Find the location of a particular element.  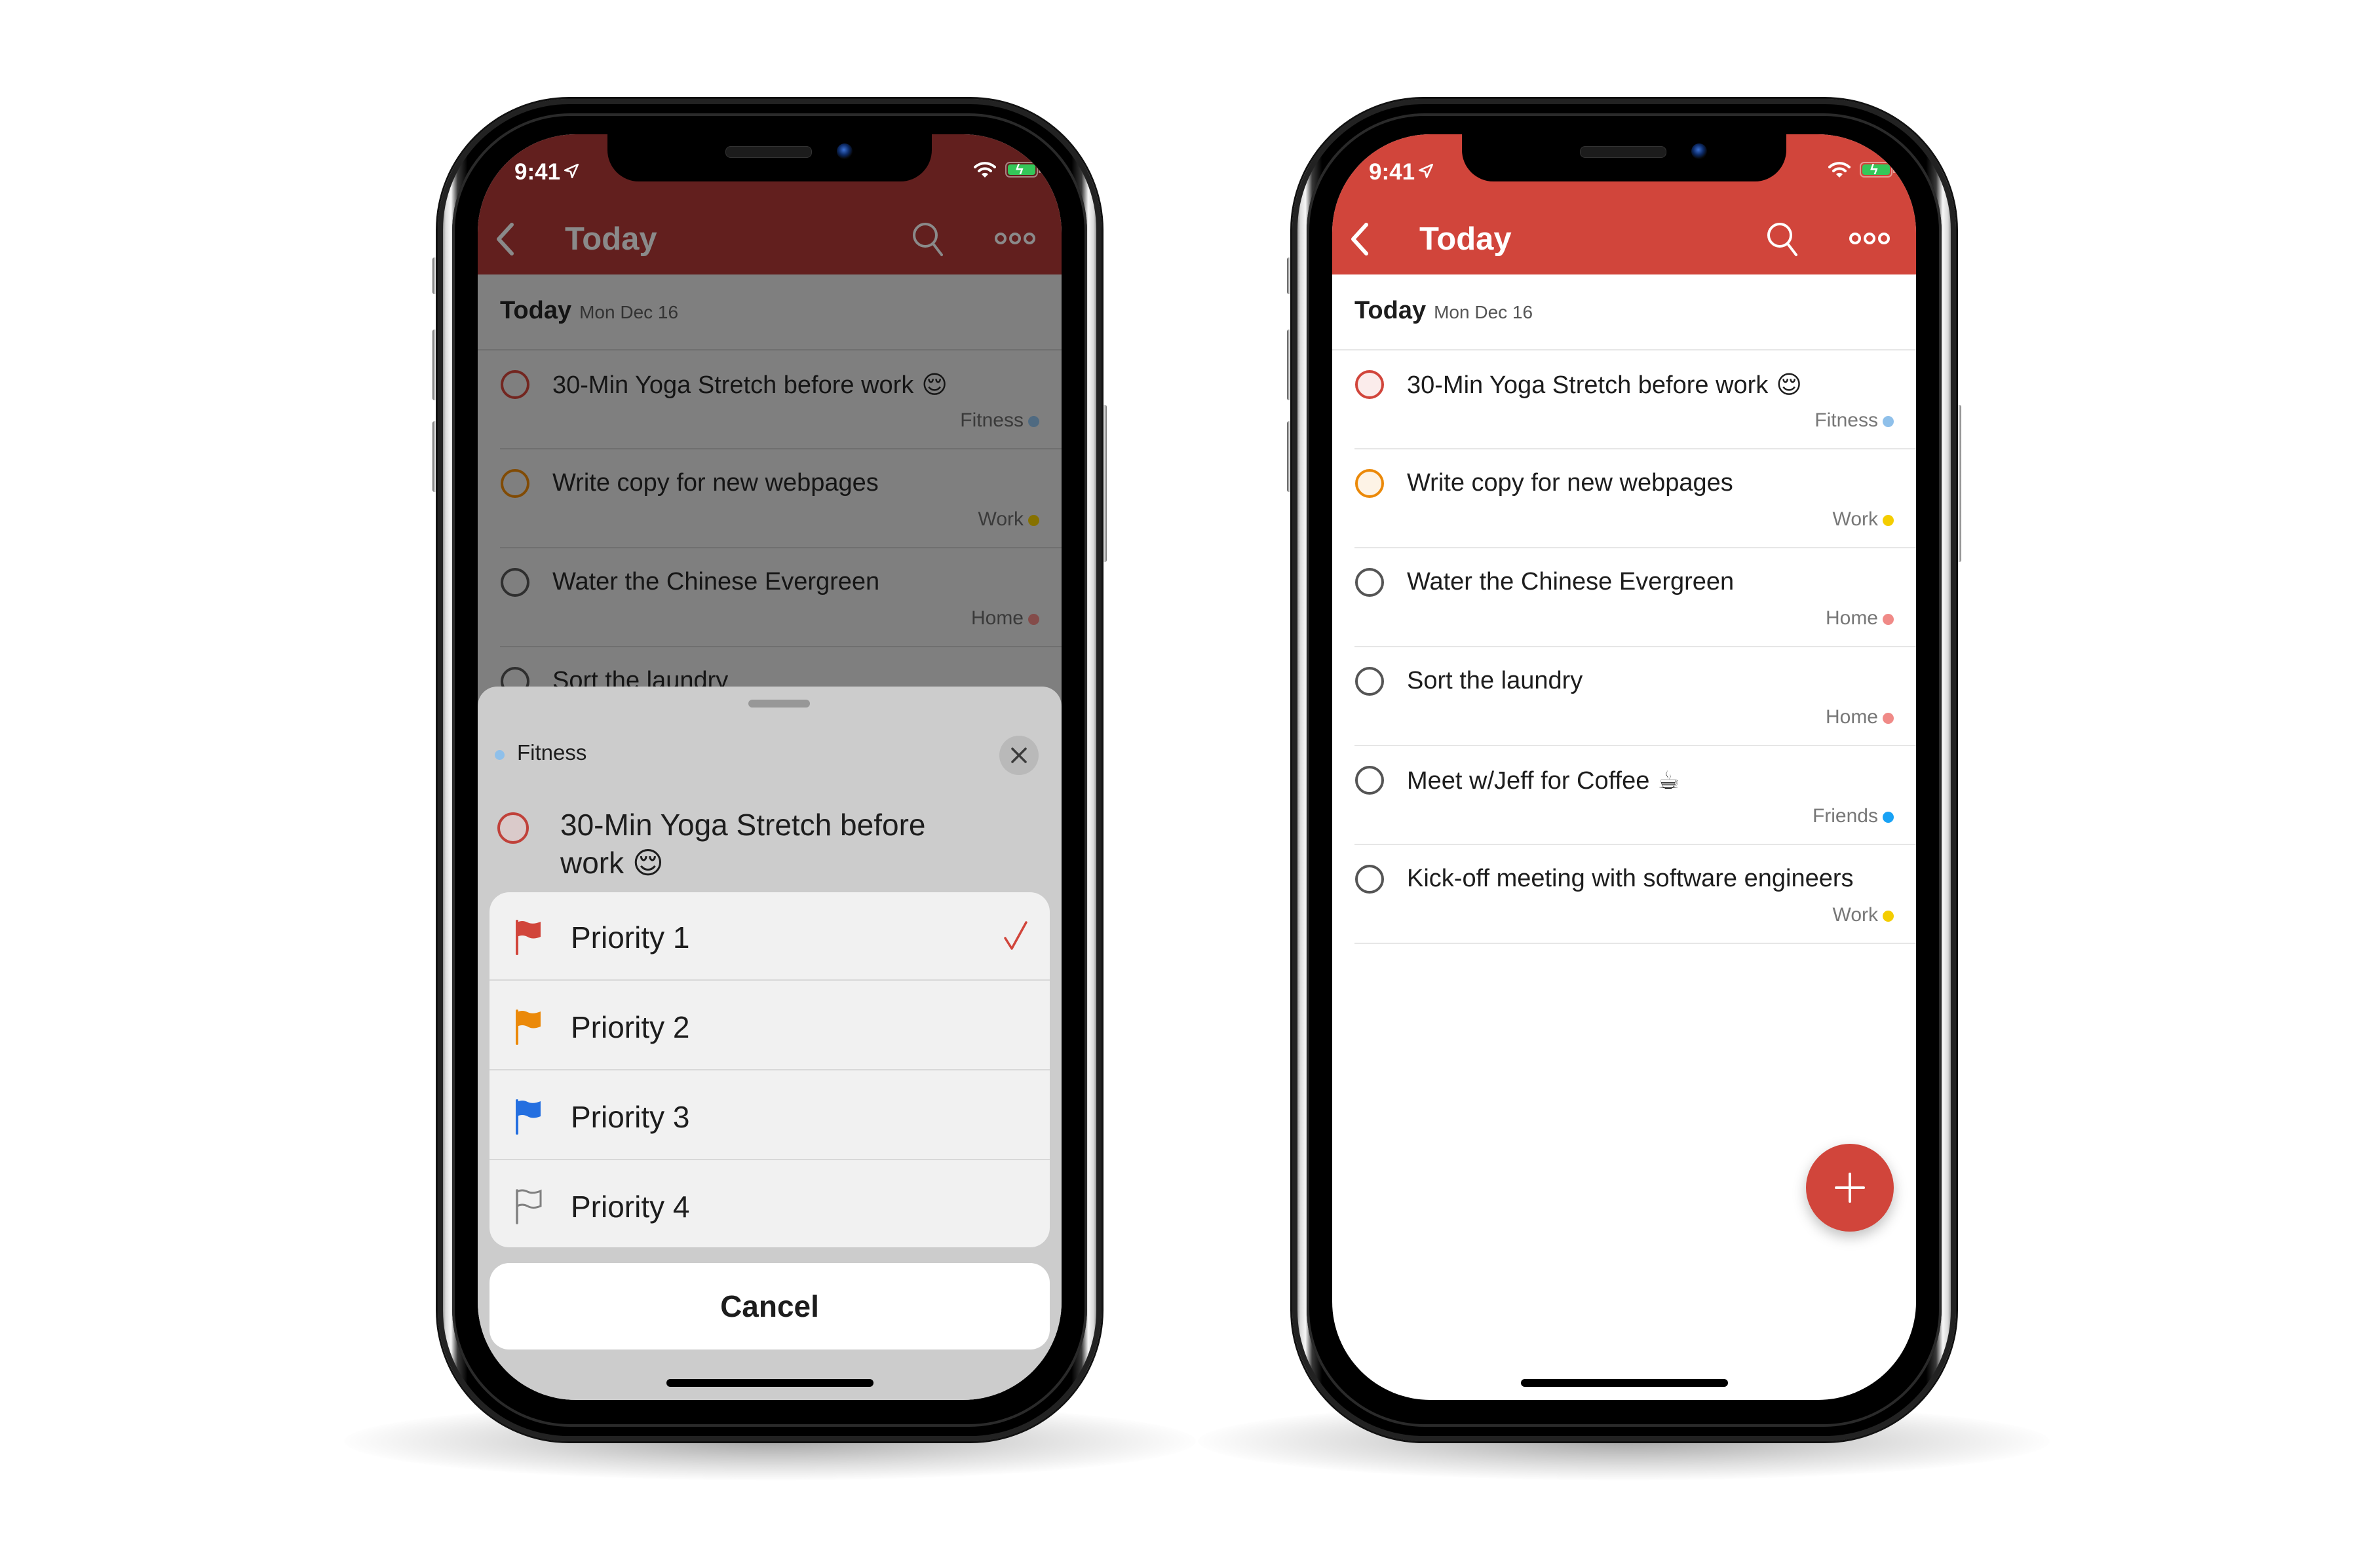

project-label: Friends is located at coordinates (1845, 816).